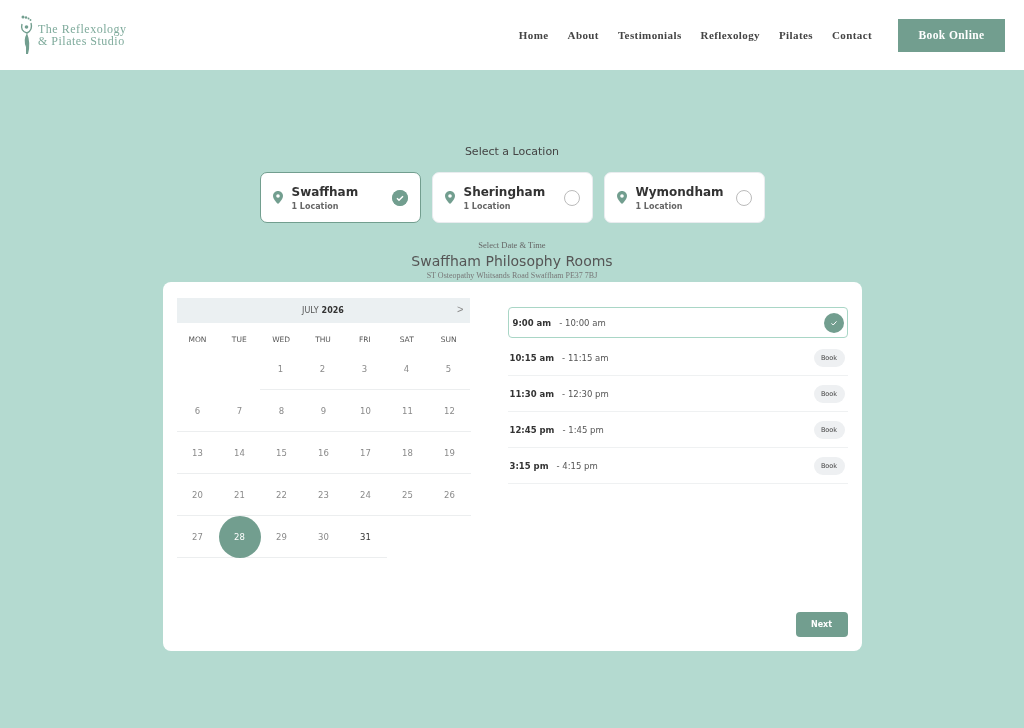 The height and width of the screenshot is (728, 1024). What do you see at coordinates (197, 494) in the screenshot?
I see `calendar-day: 20` at bounding box center [197, 494].